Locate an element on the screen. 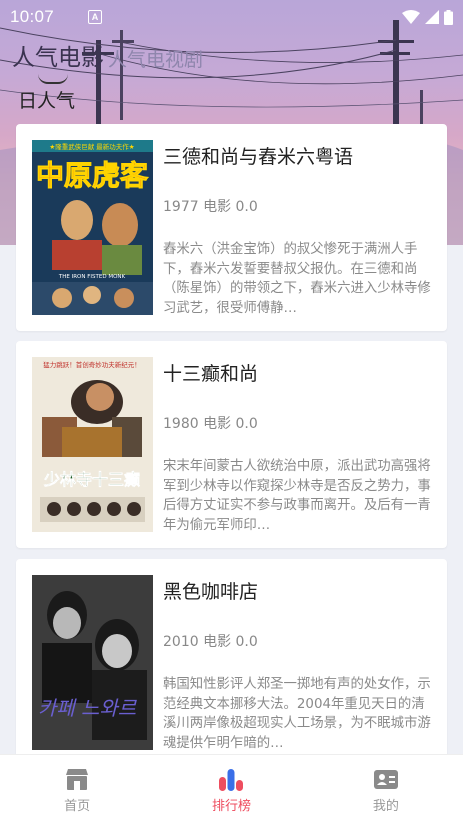 The width and height of the screenshot is (463, 824). poster-image: 猛力跳跃！首创奇妙功夫新纪元！ 少林寺十三癫 is located at coordinates (92, 444).